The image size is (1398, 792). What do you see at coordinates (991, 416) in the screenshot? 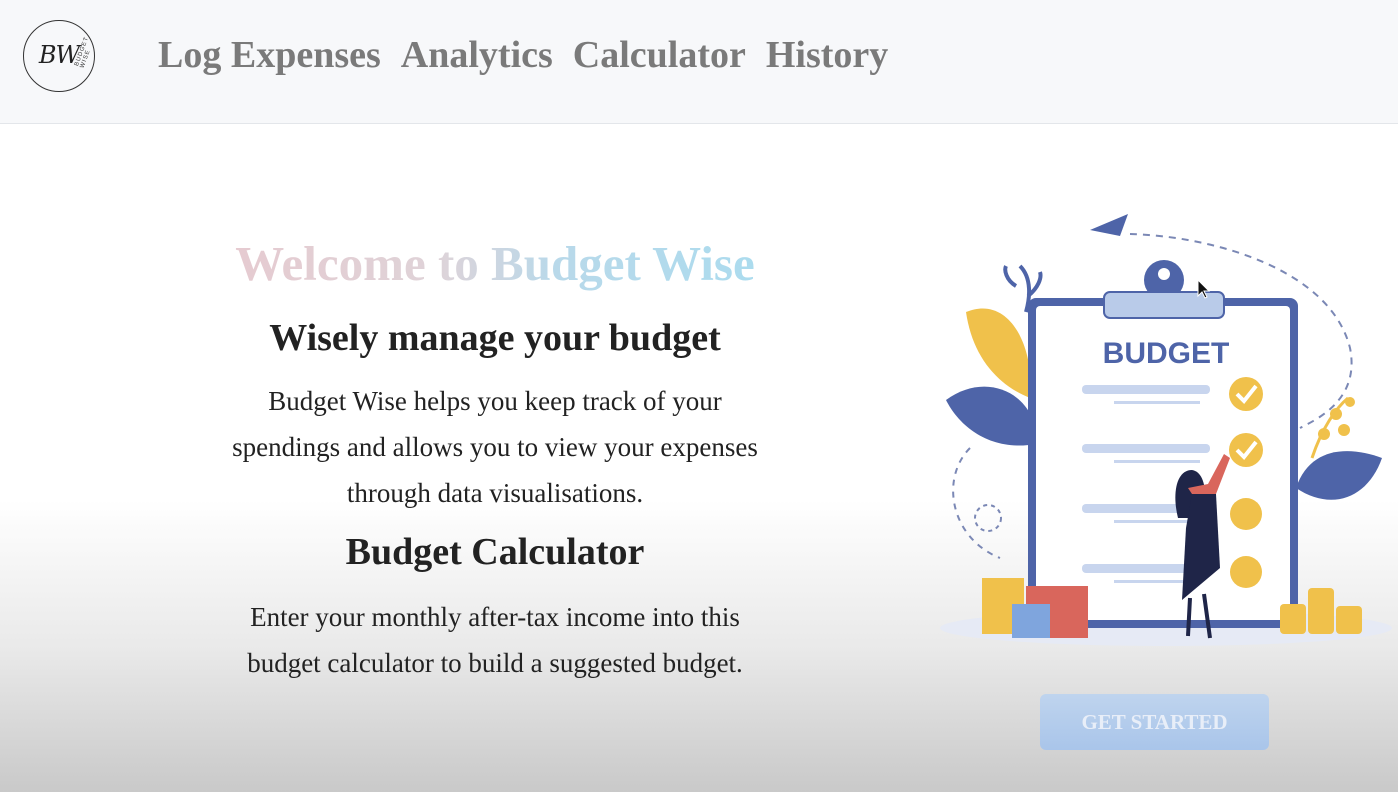
I see `blue-leaf-icon` at bounding box center [991, 416].